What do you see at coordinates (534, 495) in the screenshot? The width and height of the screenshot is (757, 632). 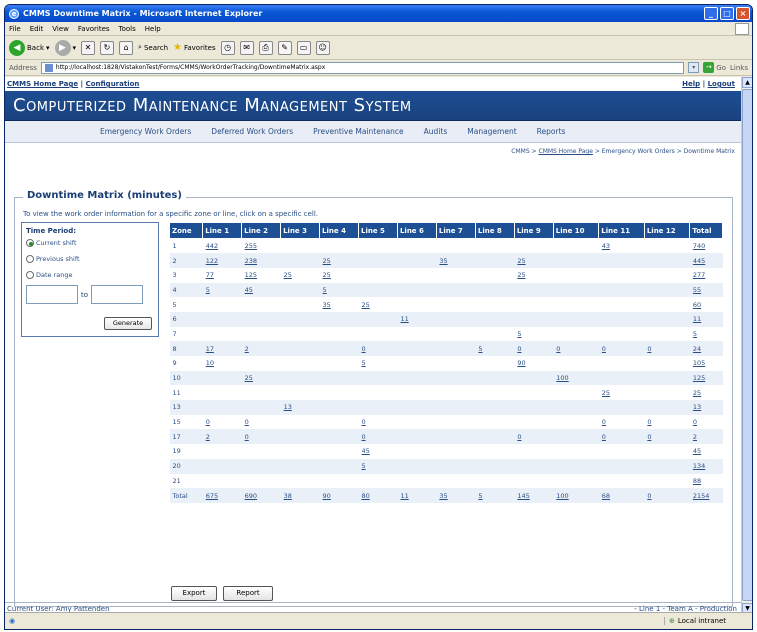 I see `matrix-cell-link: 145` at bounding box center [534, 495].